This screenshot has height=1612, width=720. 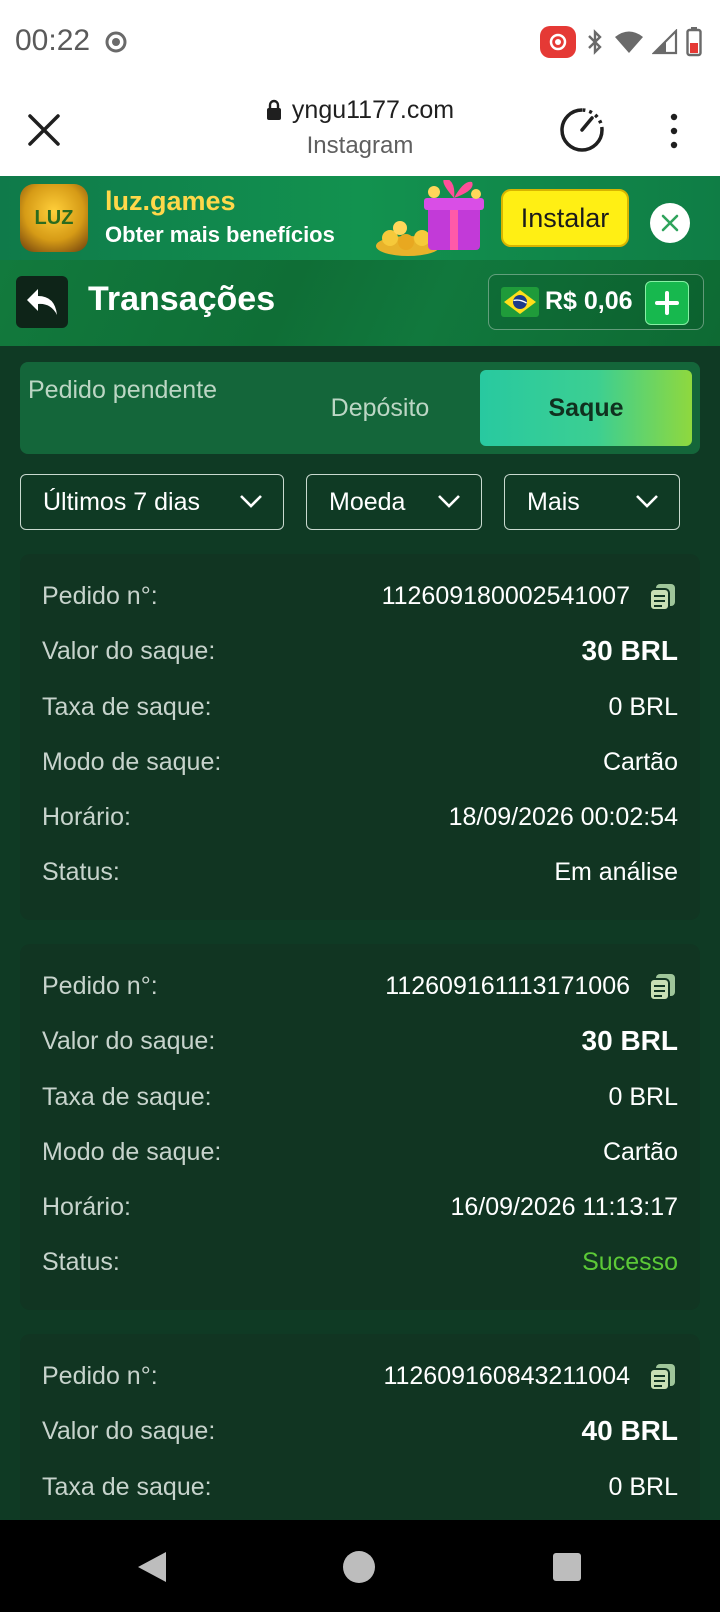 I want to click on tab-deposit: Depósito, so click(x=380, y=408).